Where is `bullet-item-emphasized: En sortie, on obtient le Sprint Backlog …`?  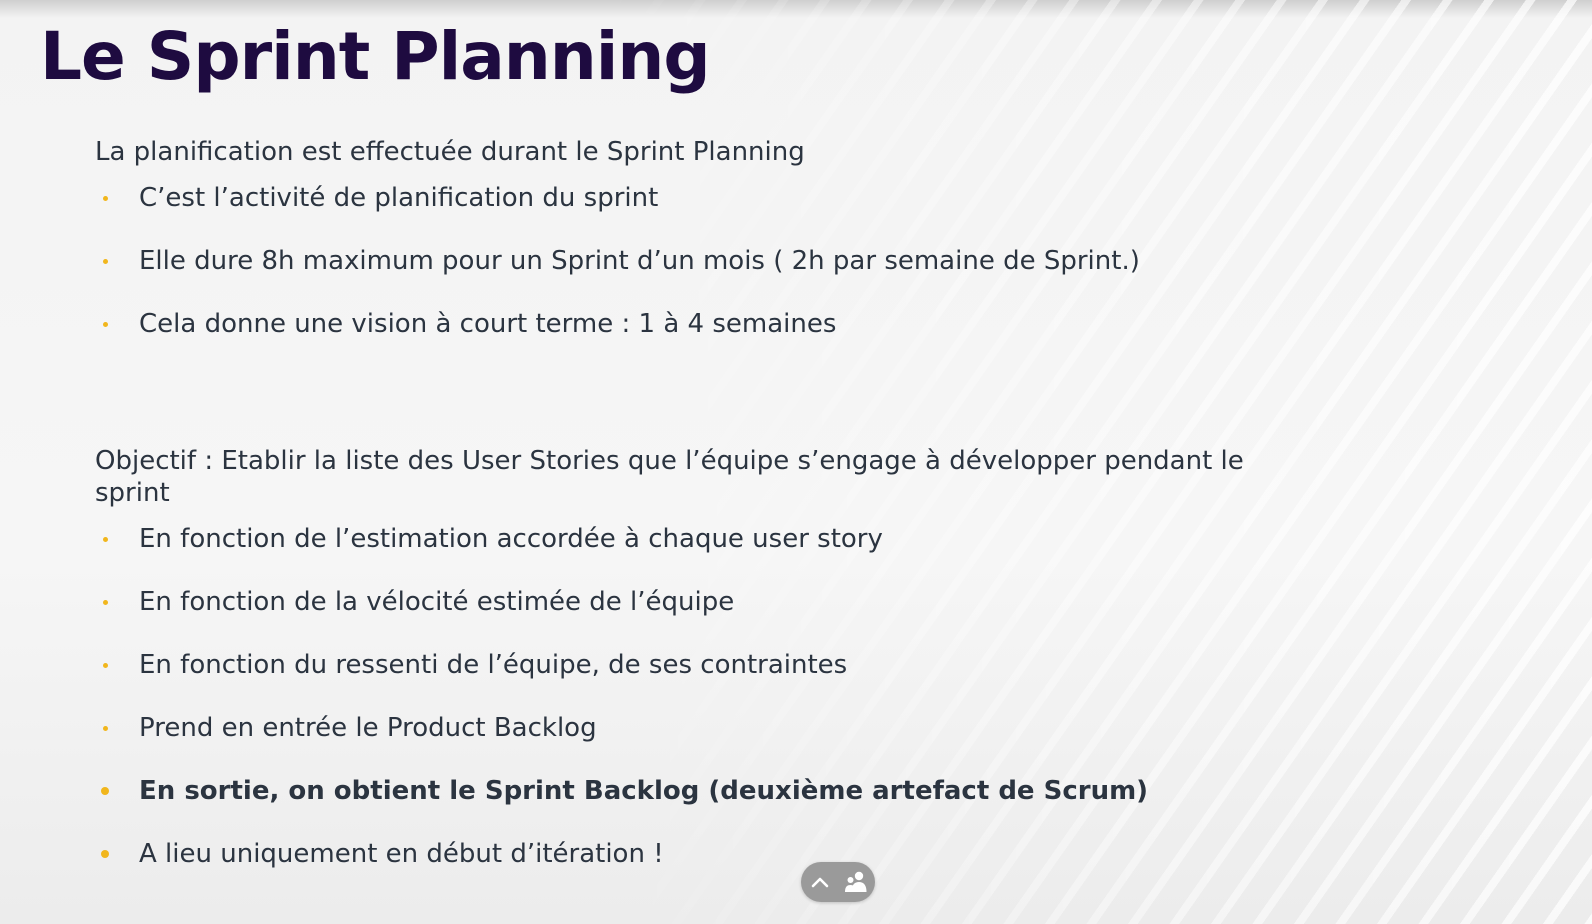 bullet-item-emphasized: En sortie, on obtient le Sprint Backlog … is located at coordinates (695, 806).